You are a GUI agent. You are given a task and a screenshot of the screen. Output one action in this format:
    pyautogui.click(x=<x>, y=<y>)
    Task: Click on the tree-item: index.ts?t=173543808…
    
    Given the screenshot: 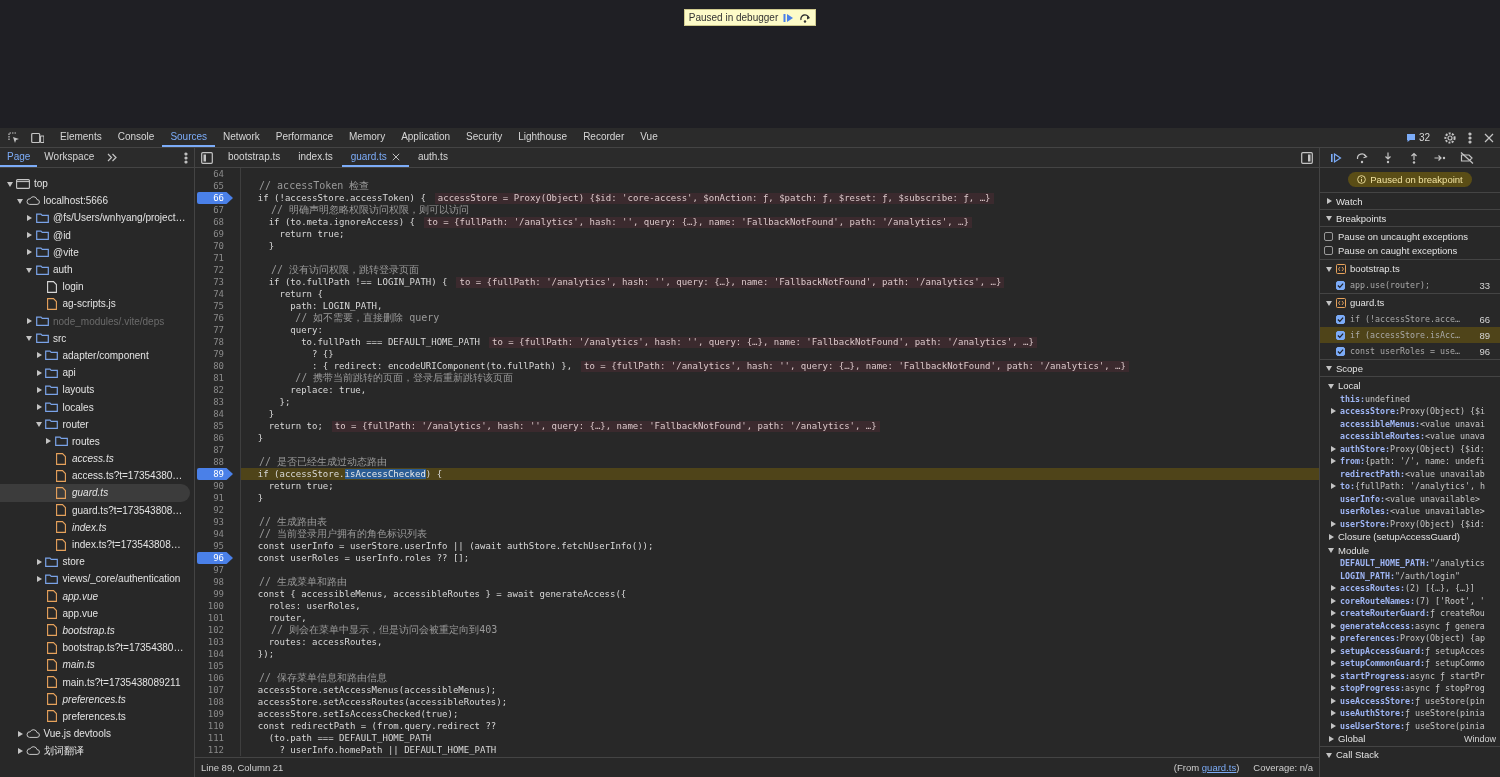 What is the action you would take?
    pyautogui.click(x=95, y=544)
    